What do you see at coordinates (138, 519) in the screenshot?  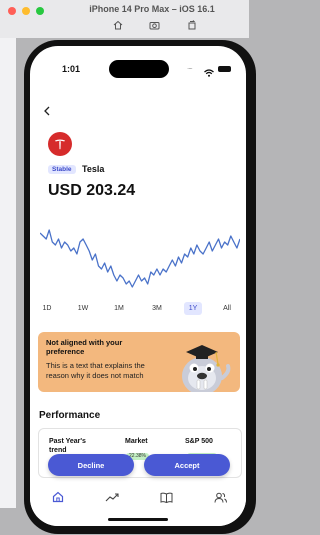 I see `home-indicator` at bounding box center [138, 519].